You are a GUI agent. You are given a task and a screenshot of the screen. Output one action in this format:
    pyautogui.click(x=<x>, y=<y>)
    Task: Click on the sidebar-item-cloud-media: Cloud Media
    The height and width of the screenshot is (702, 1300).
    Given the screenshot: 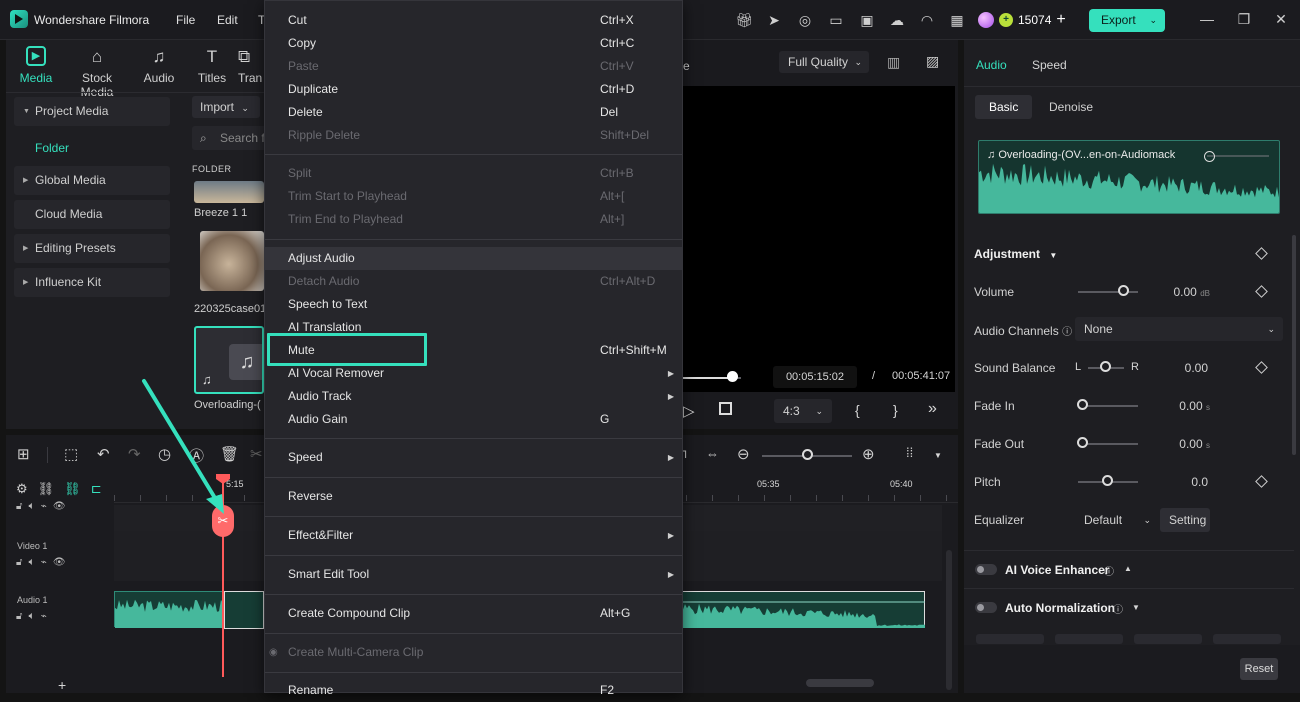 What is the action you would take?
    pyautogui.click(x=92, y=214)
    